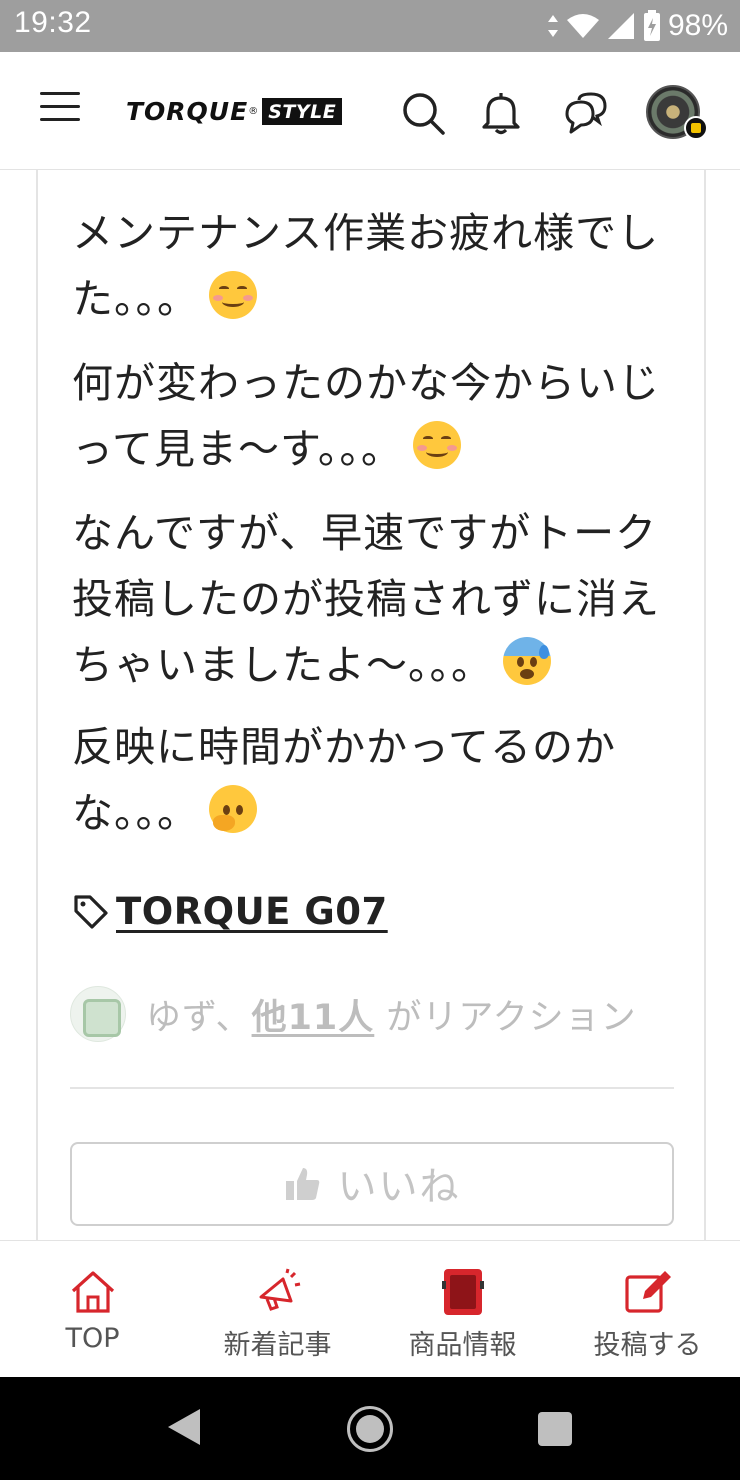  Describe the element at coordinates (399, 1187) in the screenshot. I see `like-button-label: いいね` at that location.